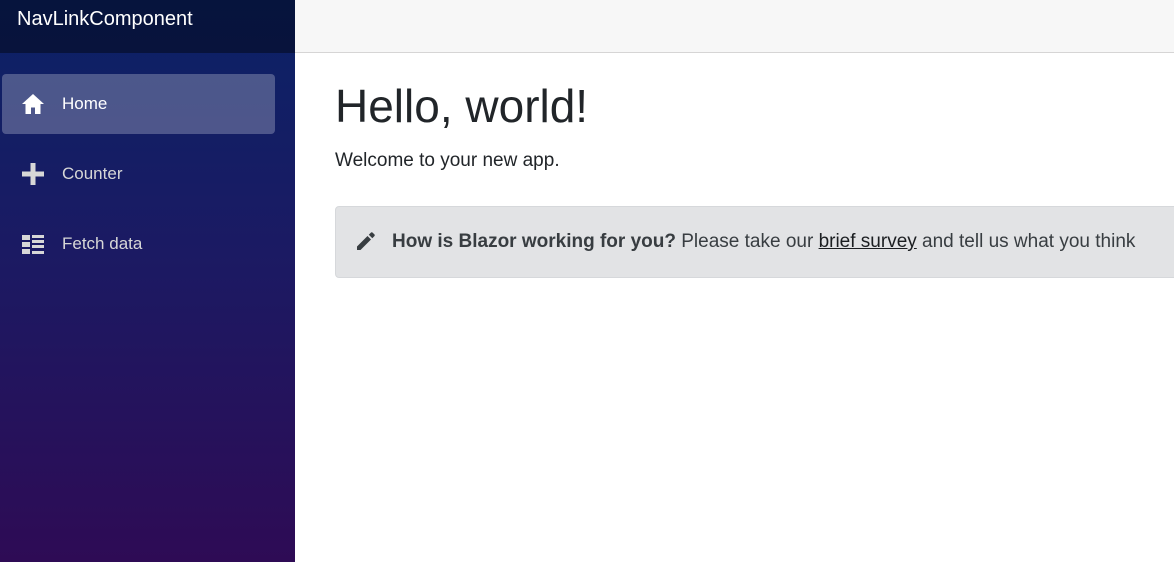 The height and width of the screenshot is (562, 1174). I want to click on survey-text-after: and tell us what you think, so click(1026, 241).